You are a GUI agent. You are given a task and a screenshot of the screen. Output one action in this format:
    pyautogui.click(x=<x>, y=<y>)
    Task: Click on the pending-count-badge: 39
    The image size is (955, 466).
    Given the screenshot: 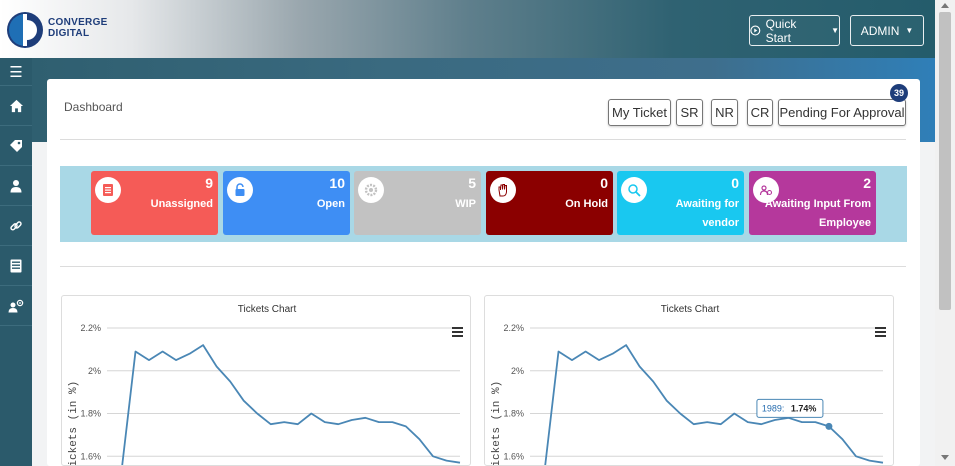 What is the action you would take?
    pyautogui.click(x=899, y=93)
    